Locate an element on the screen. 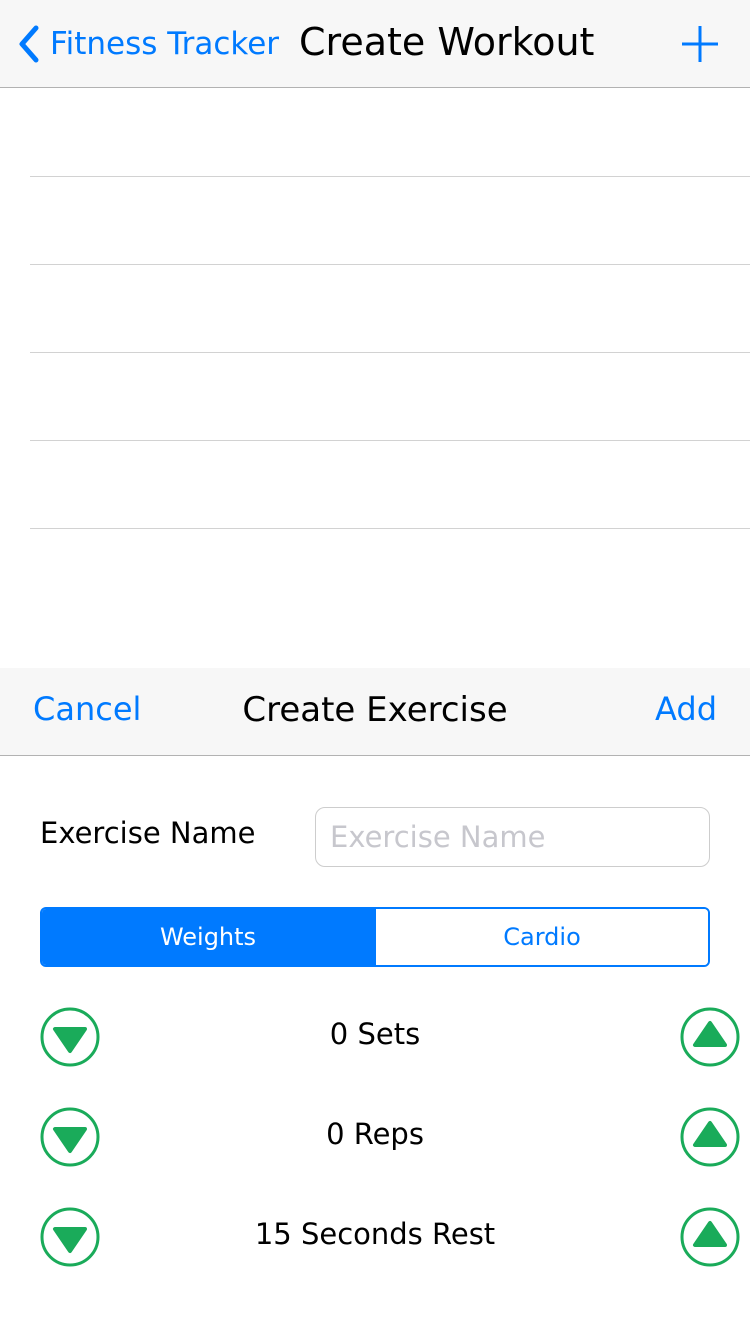 Image resolution: width=750 pixels, height=1334 pixels. create-exercise-bar: Create Exercise Cancel Add is located at coordinates (375, 712).